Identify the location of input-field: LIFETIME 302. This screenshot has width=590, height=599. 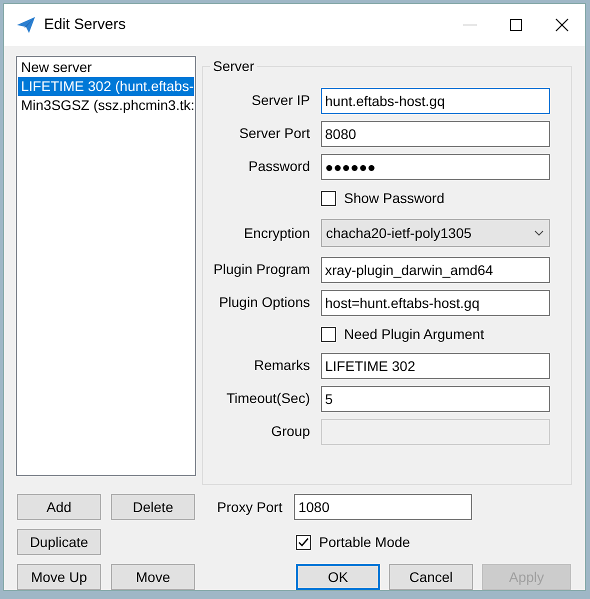
(435, 365).